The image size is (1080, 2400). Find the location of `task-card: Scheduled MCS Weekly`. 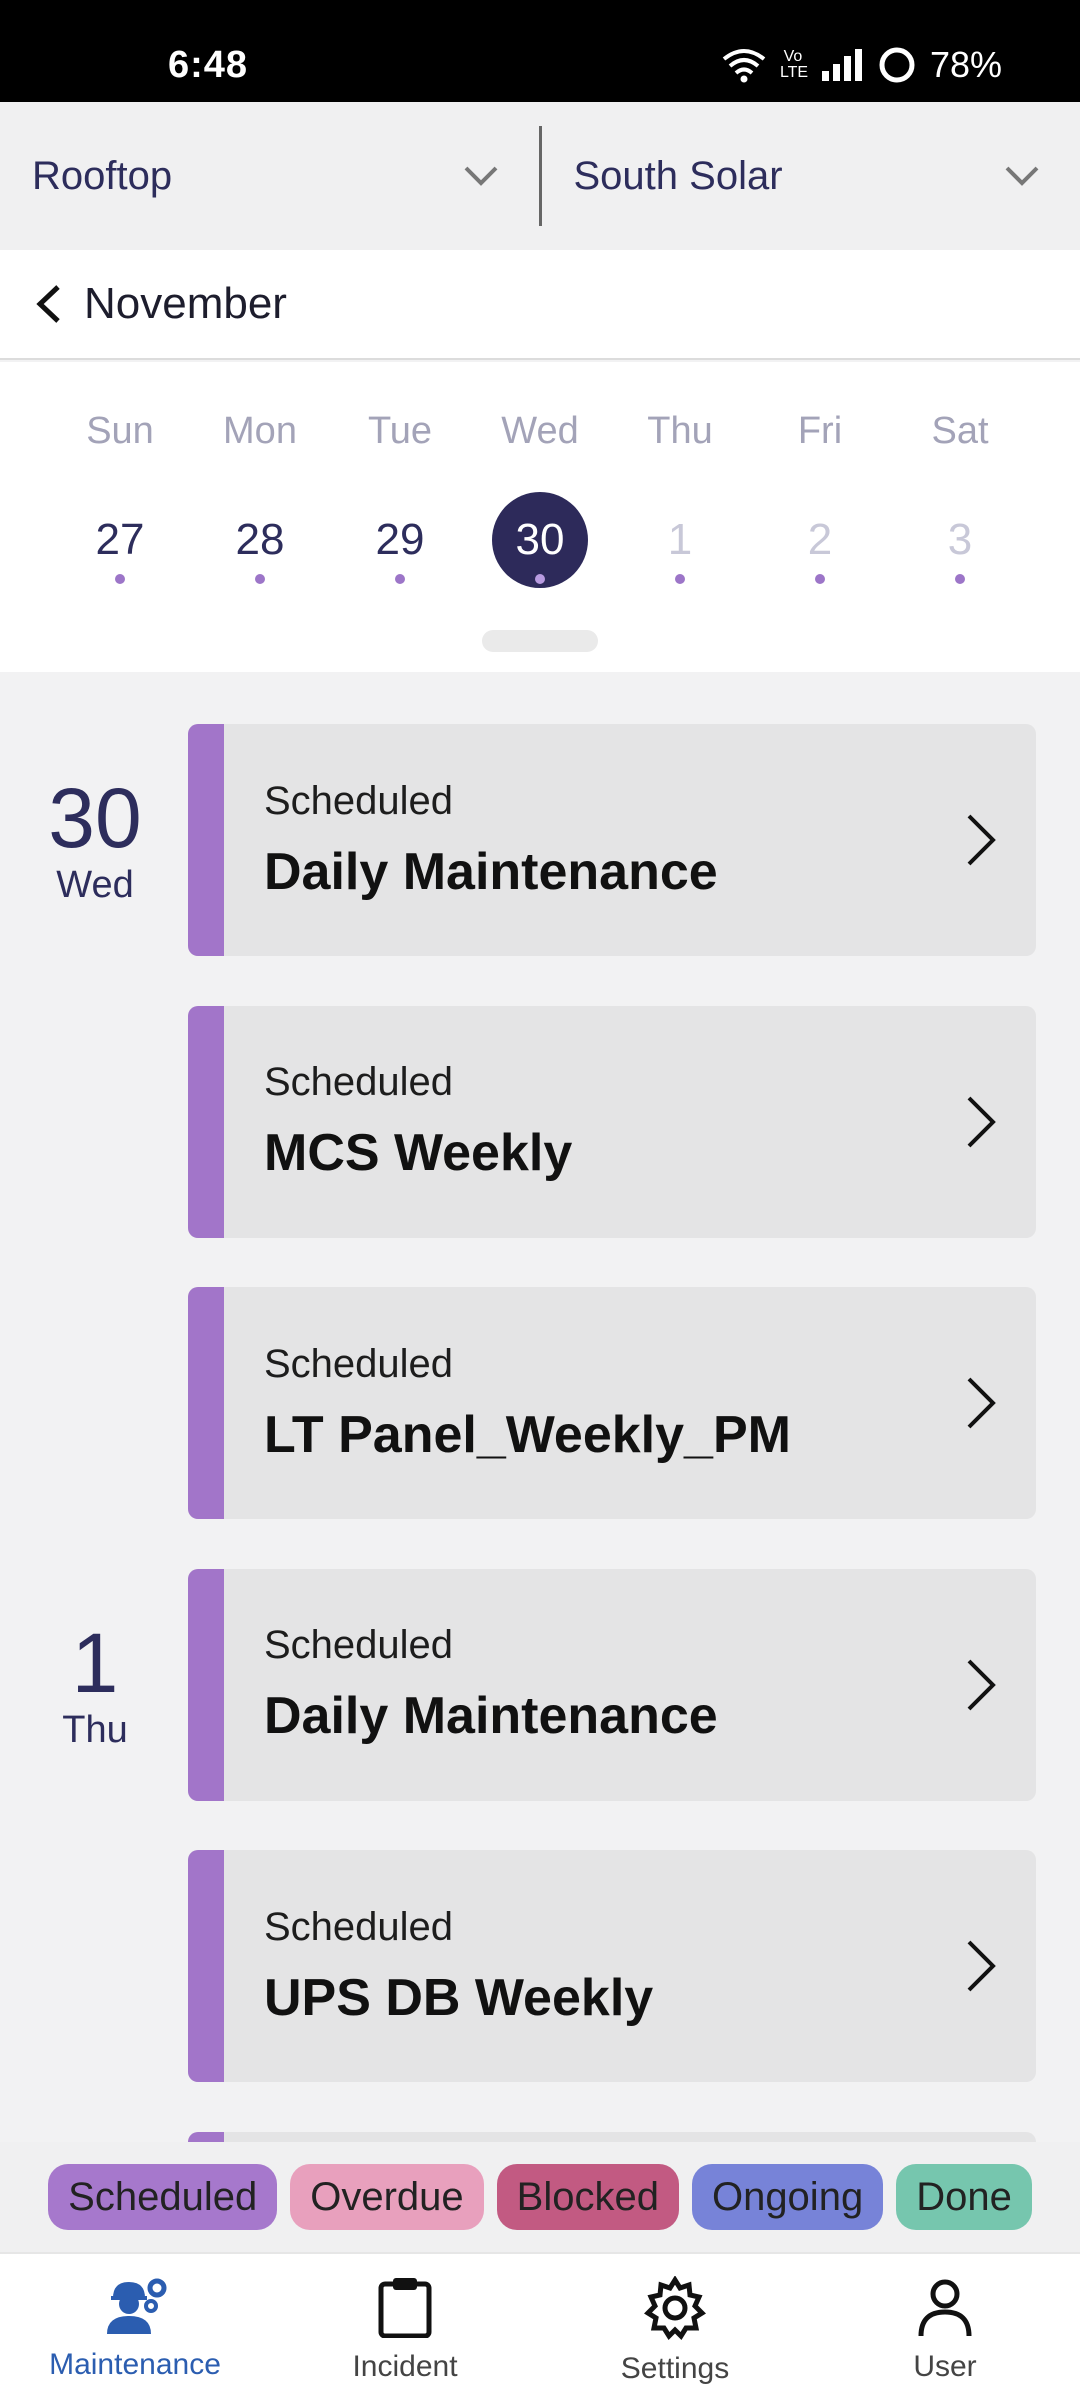

task-card: Scheduled MCS Weekly is located at coordinates (612, 1121).